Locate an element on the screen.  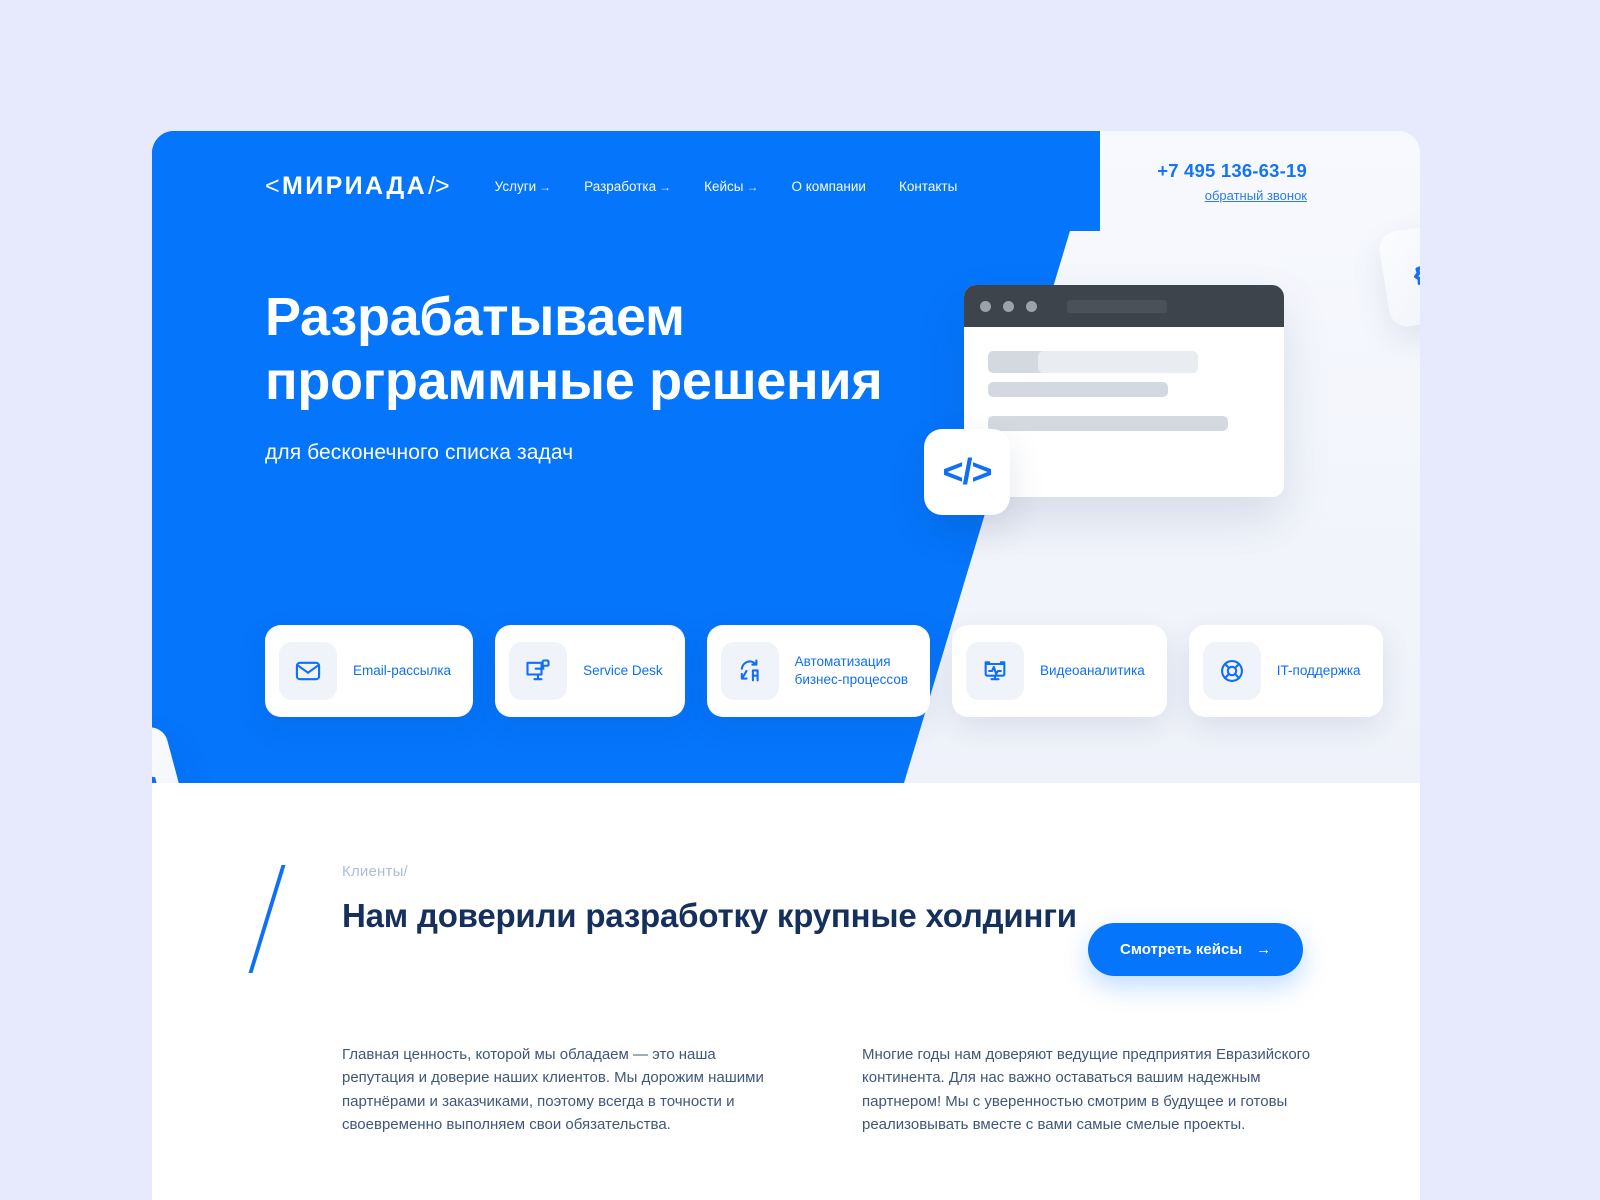
window-dot-maximize is located at coordinates (1031, 306).